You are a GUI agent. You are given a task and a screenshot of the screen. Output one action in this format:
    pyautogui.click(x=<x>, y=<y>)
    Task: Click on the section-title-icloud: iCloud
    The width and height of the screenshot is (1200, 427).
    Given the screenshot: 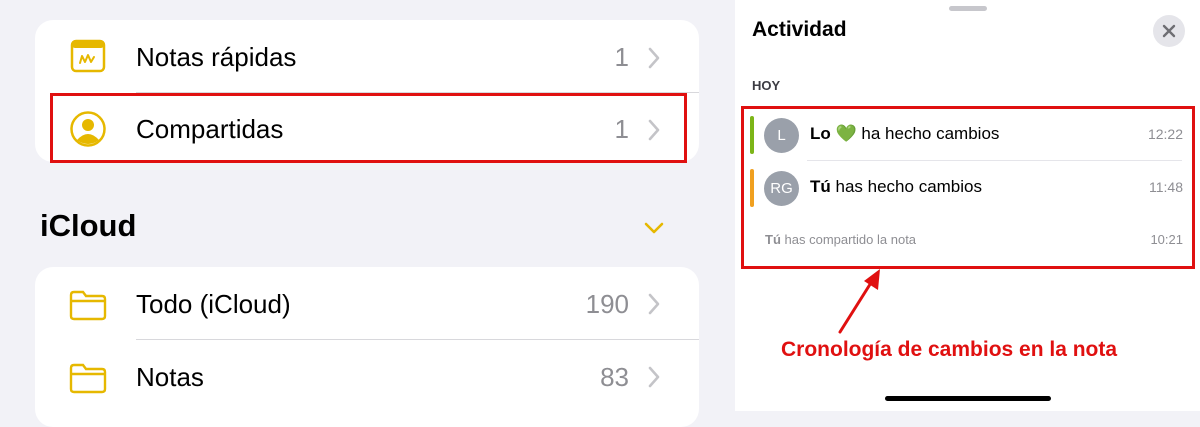 What is the action you would take?
    pyautogui.click(x=88, y=225)
    